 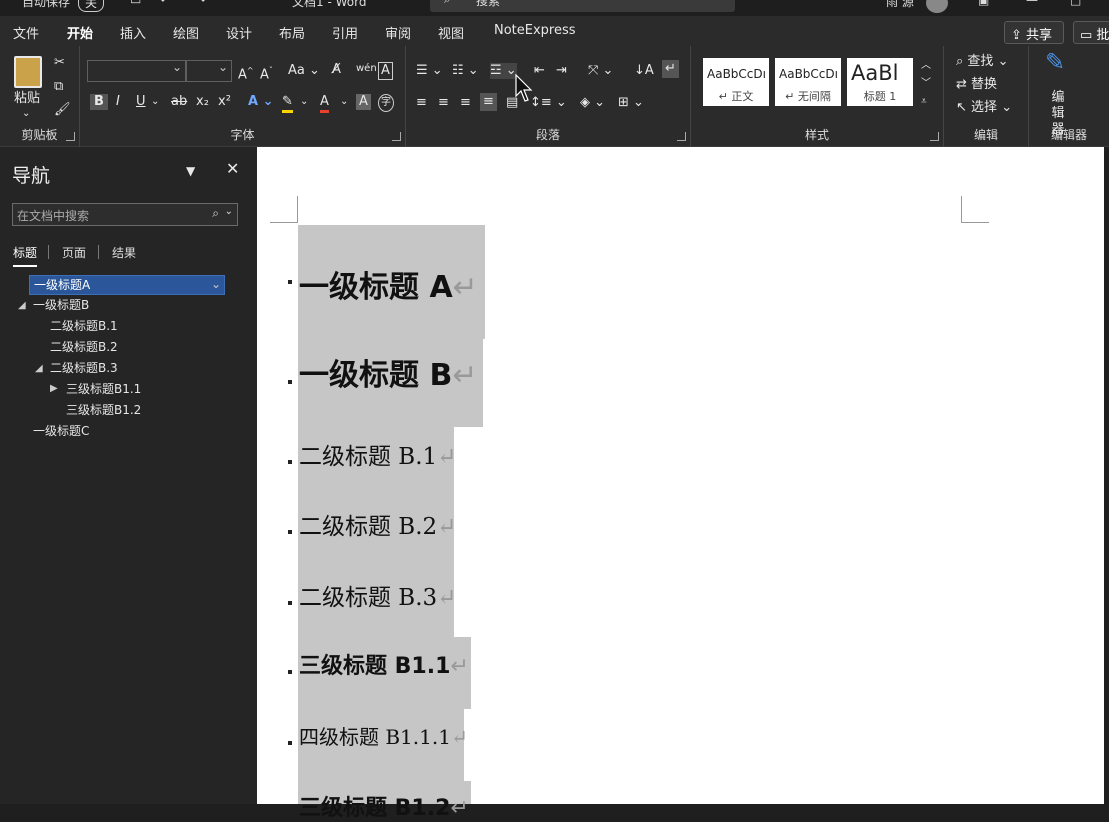 What do you see at coordinates (165, 3) in the screenshot?
I see `undo-icon: ↶` at bounding box center [165, 3].